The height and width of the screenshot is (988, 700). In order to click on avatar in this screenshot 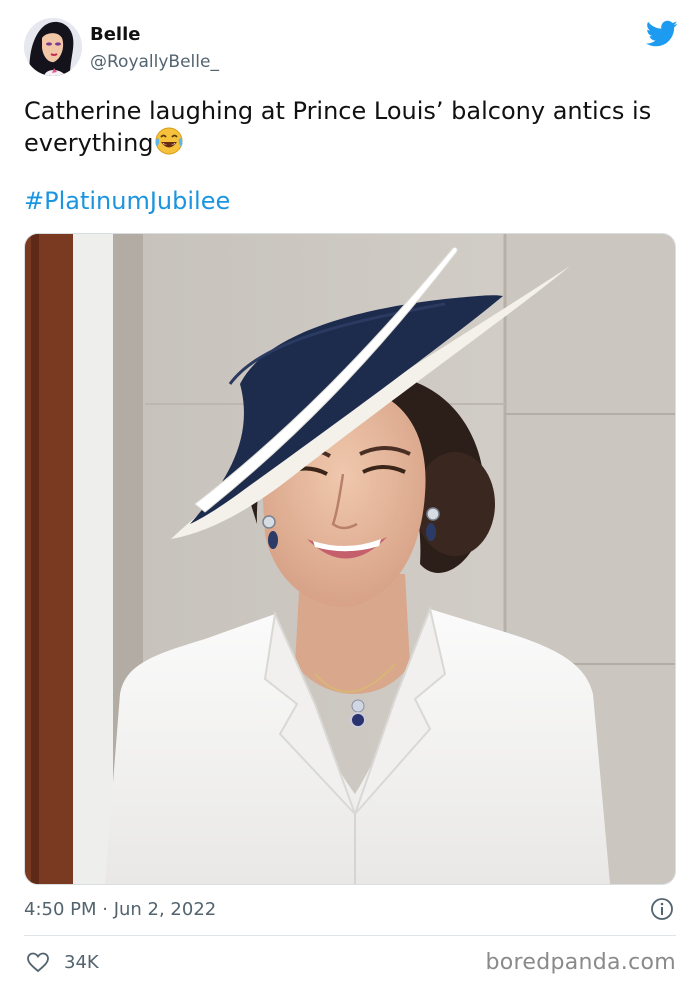, I will do `click(53, 47)`.